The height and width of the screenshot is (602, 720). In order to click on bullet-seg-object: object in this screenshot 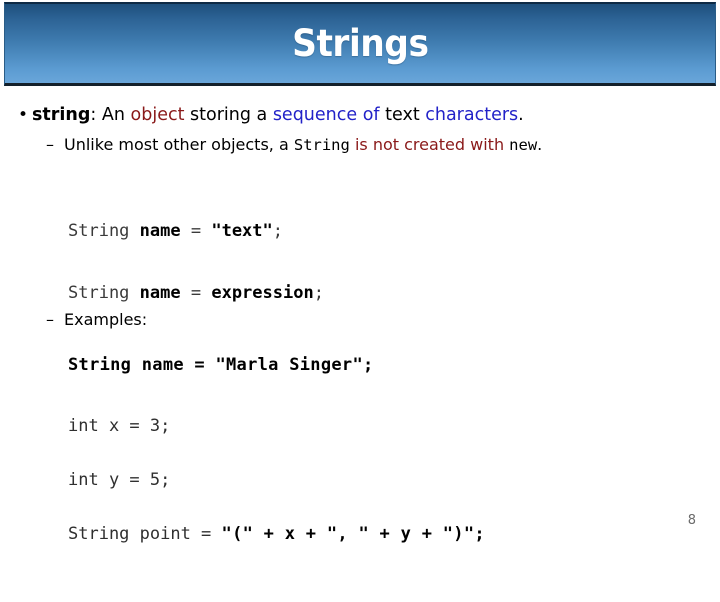, I will do `click(157, 115)`.